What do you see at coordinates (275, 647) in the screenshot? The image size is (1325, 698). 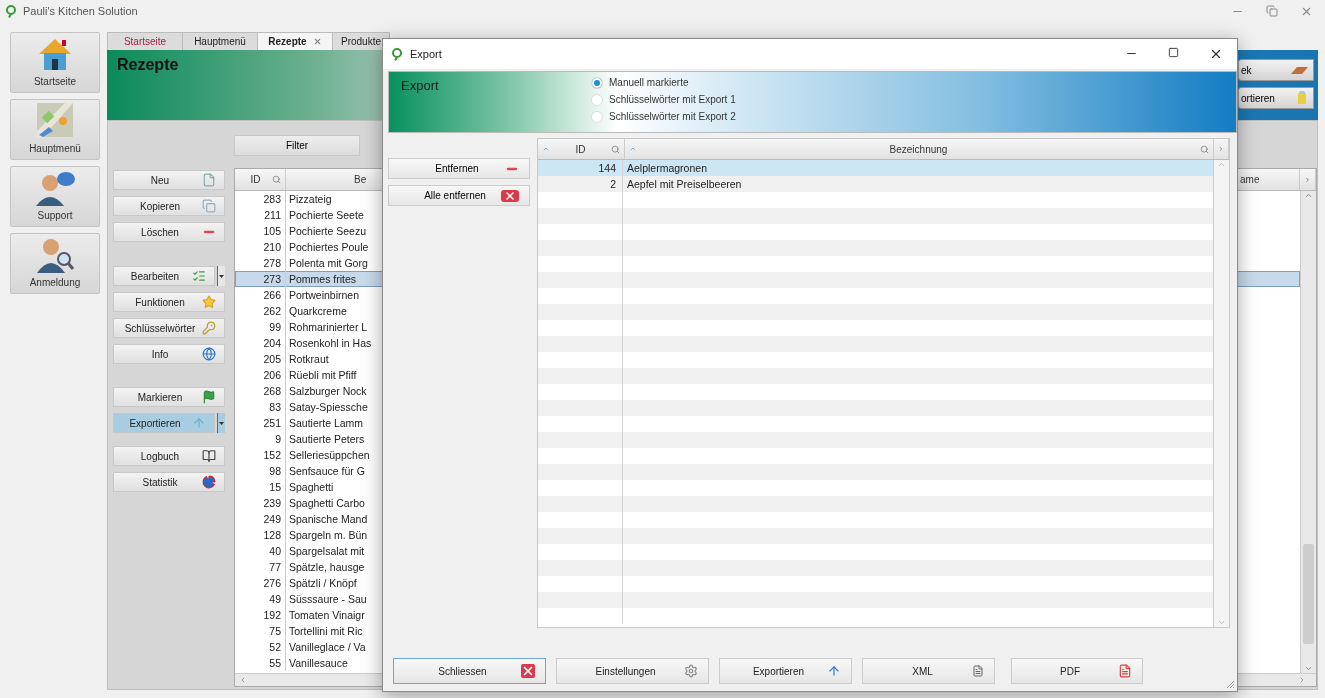 I see `id-cell-text: 52` at bounding box center [275, 647].